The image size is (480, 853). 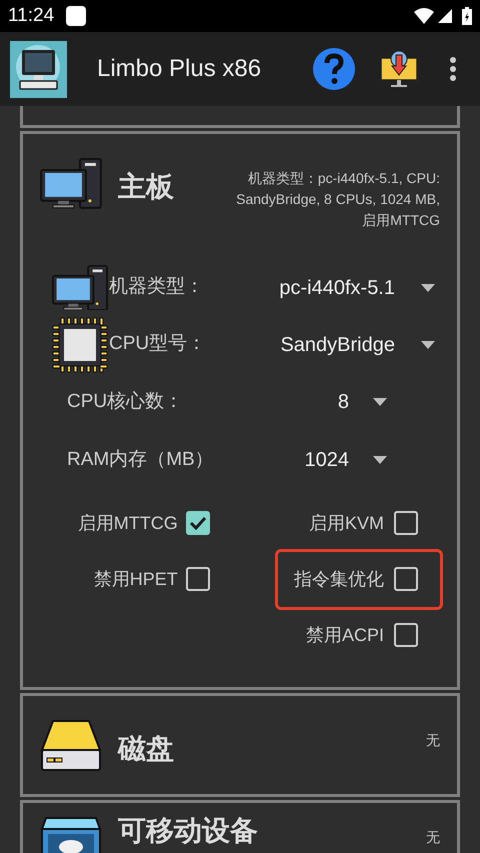 I want to click on section-title: 主板, so click(x=146, y=187).